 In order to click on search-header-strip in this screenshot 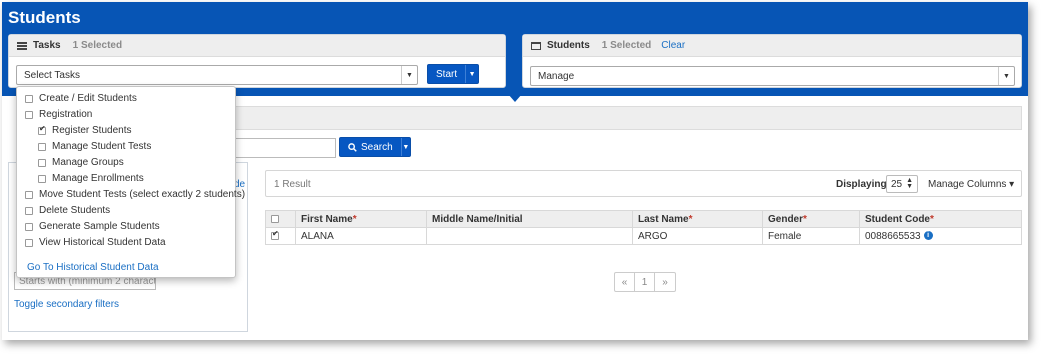, I will do `click(628, 118)`.